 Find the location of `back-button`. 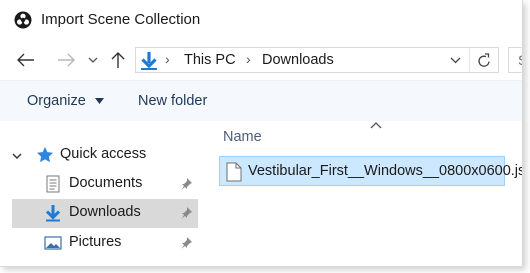

back-button is located at coordinates (26, 60).